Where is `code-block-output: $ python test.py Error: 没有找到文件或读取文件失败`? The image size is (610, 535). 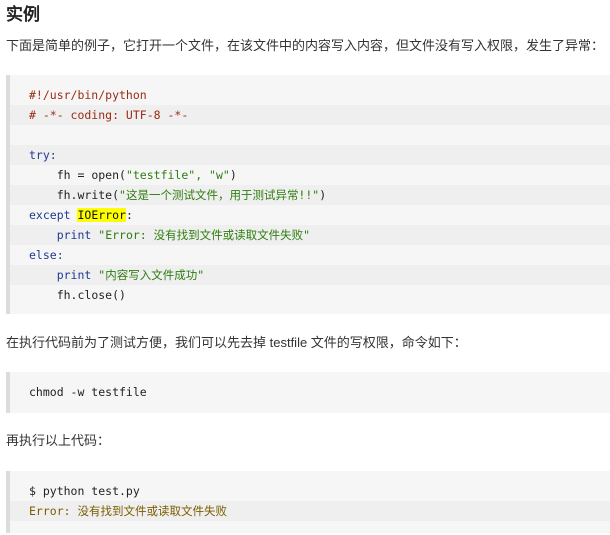 code-block-output: $ python test.py Error: 没有找到文件或读取文件失败 is located at coordinates (308, 502).